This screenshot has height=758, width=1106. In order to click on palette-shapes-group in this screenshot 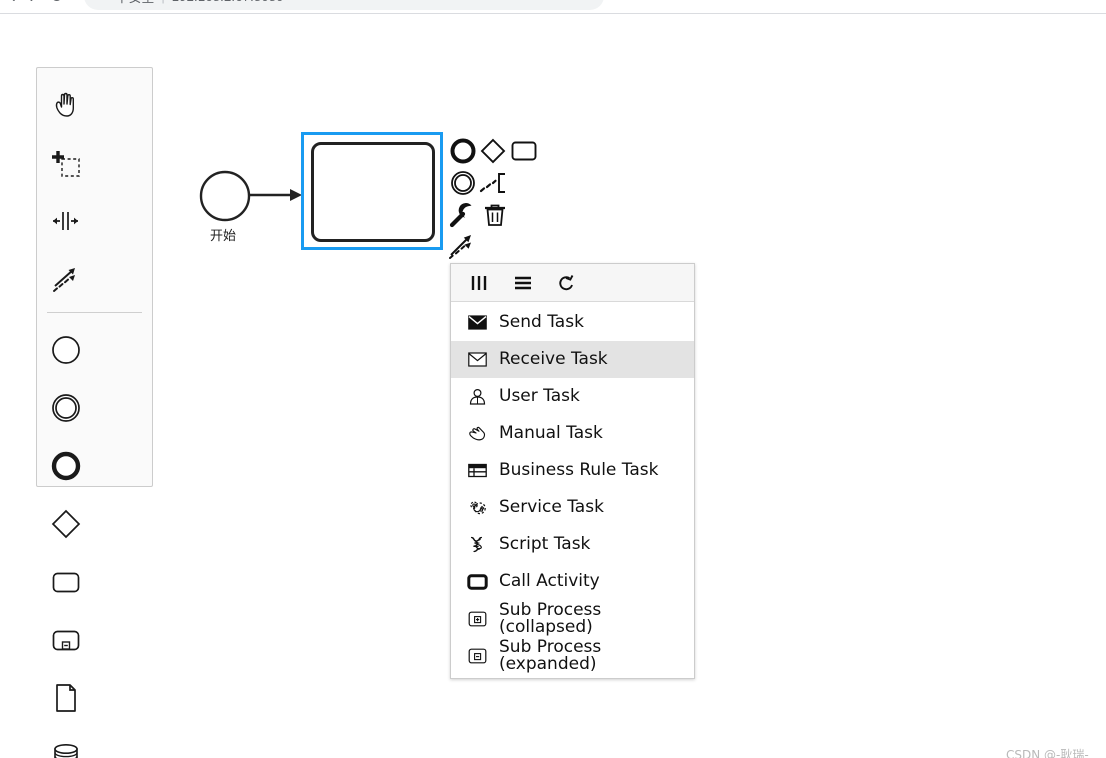, I will do `click(94, 539)`.